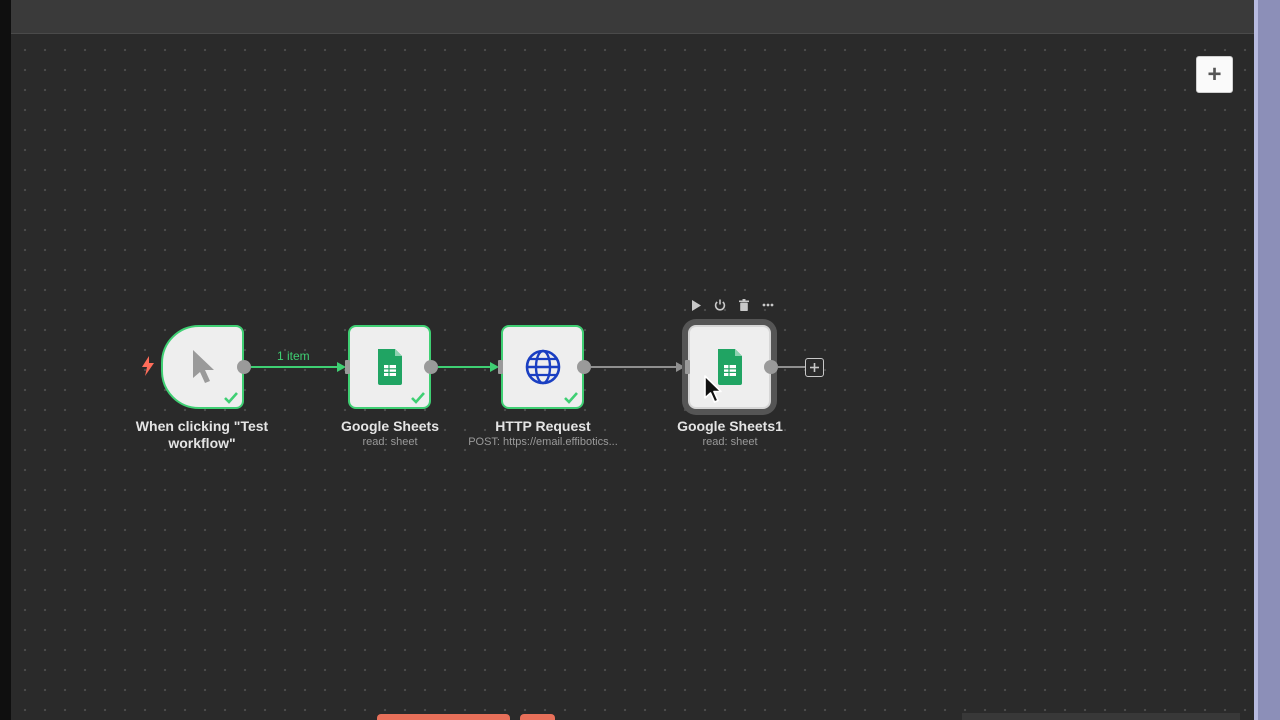 Image resolution: width=1280 pixels, height=720 pixels. Describe the element at coordinates (347, 367) in the screenshot. I see `sheets-input-port` at that location.